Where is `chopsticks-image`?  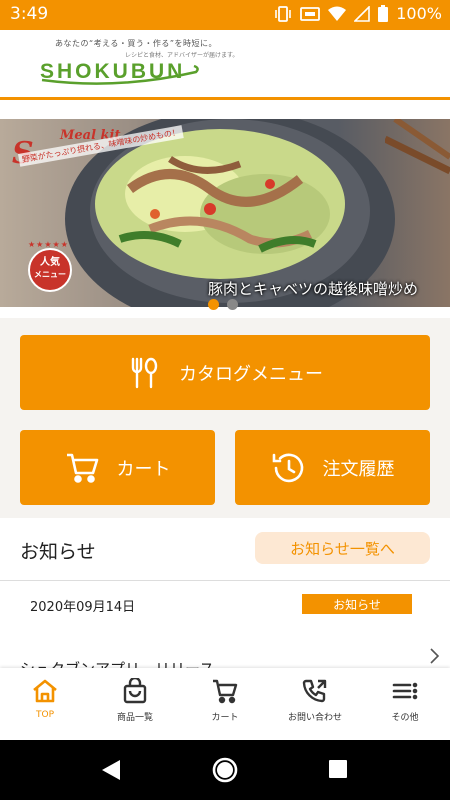
chopsticks-image is located at coordinates (417, 147).